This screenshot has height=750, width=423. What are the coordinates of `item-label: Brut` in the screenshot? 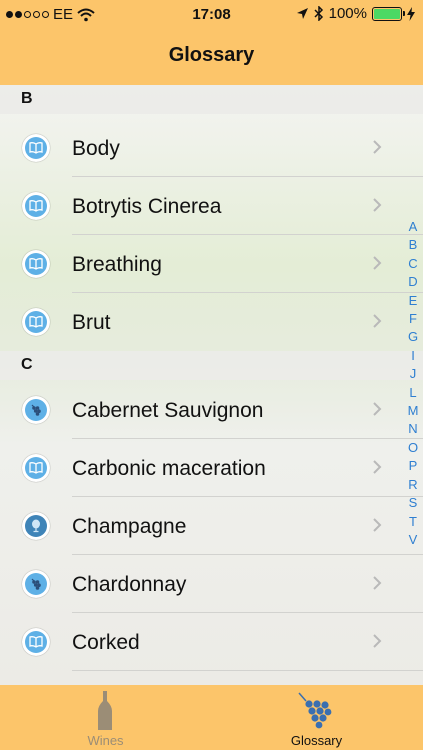 It's located at (91, 322).